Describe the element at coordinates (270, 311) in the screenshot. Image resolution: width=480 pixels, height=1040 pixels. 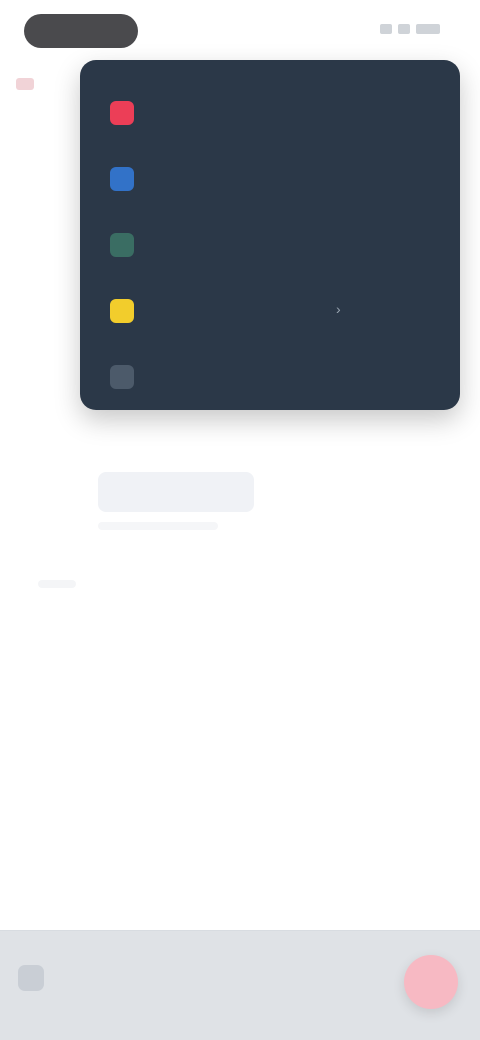
I see `menu-item-starred: ›` at that location.